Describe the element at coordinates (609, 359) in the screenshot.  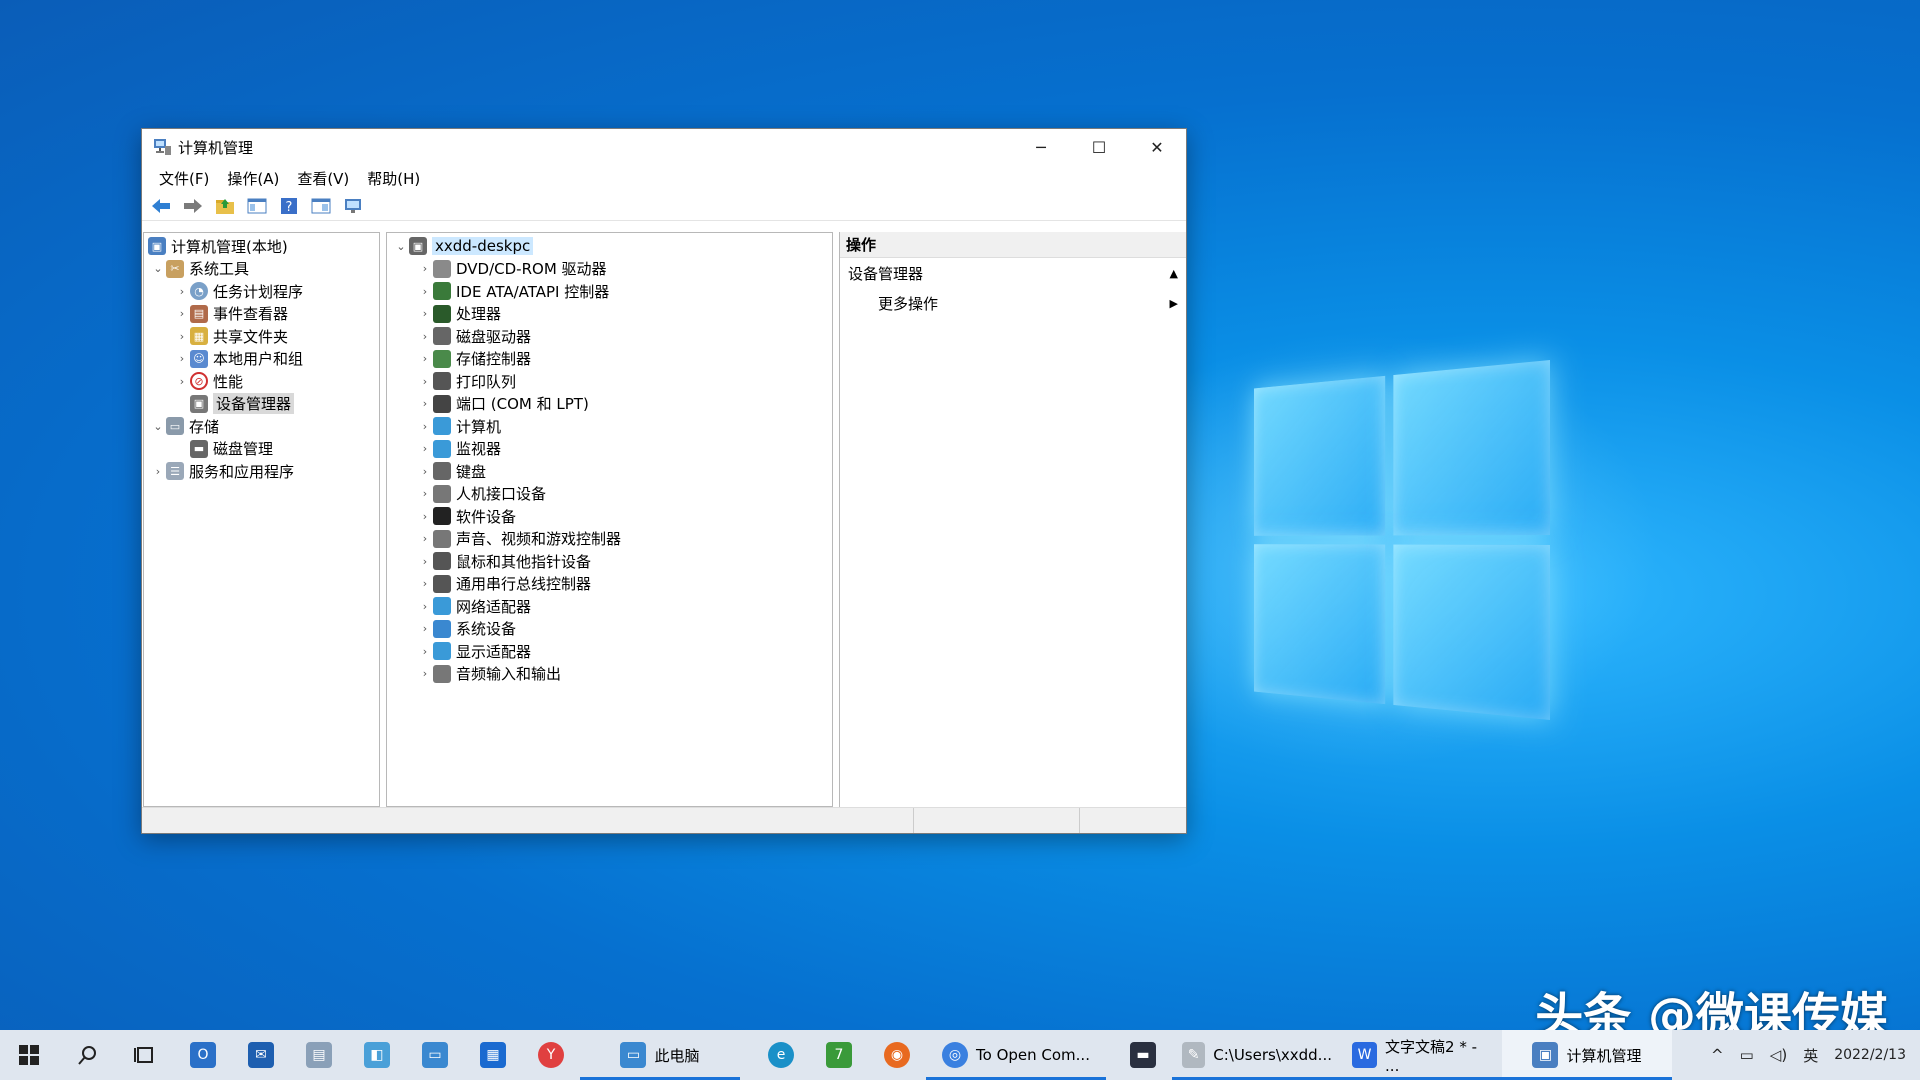
I see `device-category: › 存储控制器` at that location.